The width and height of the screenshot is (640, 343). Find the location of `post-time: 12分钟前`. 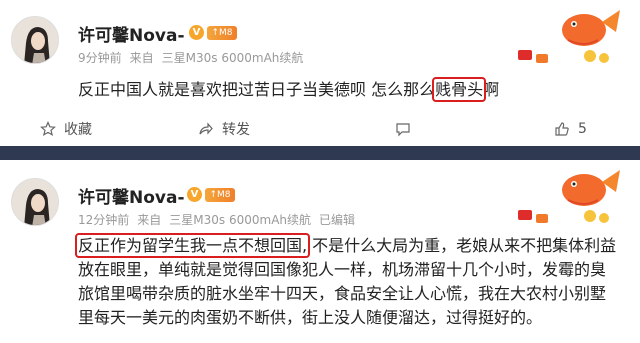

post-time: 12分钟前 is located at coordinates (103, 220).